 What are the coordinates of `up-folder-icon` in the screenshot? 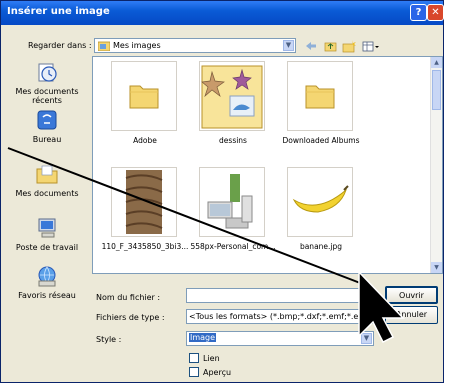 It's located at (330, 47).